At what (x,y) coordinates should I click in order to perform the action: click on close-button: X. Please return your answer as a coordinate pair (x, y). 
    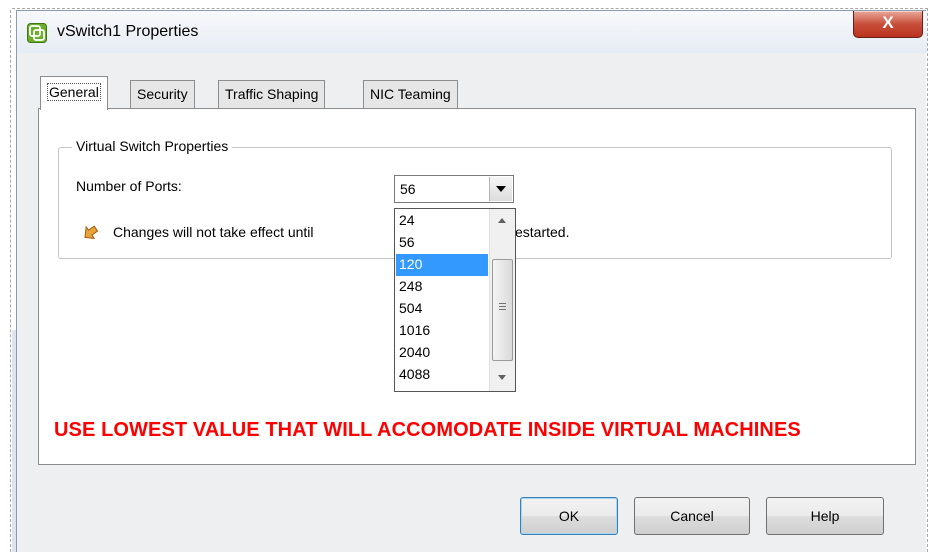
    Looking at the image, I should click on (888, 24).